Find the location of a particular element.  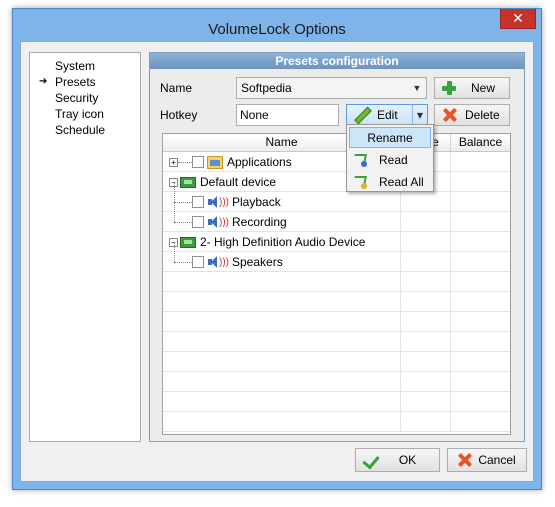

cancel-button-label: Cancel is located at coordinates (497, 460).